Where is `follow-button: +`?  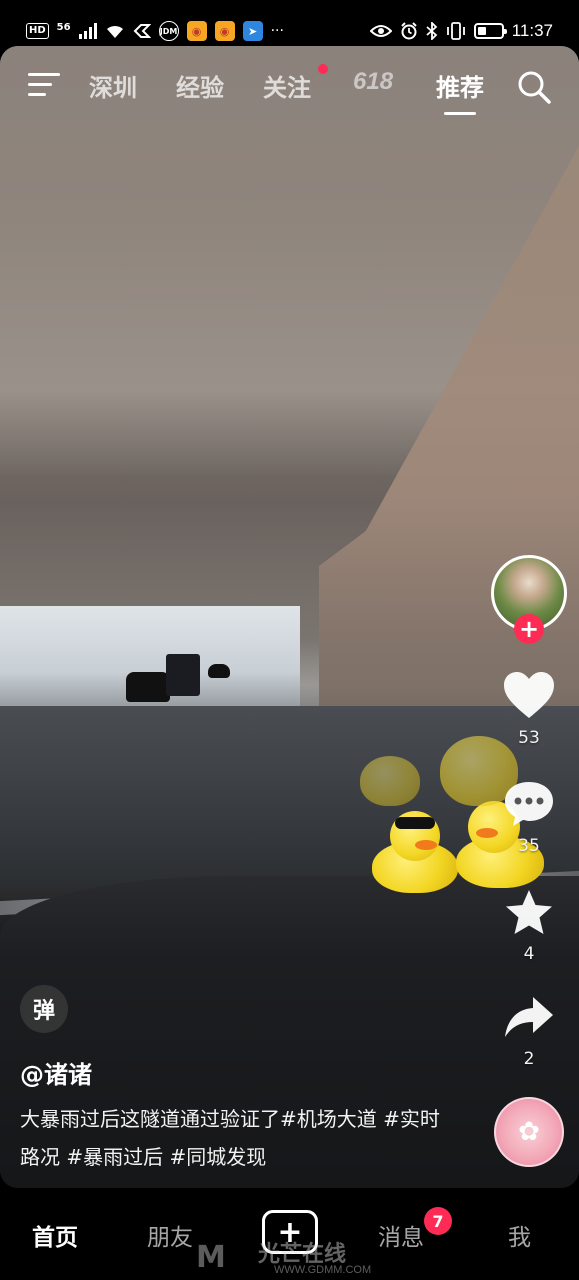 follow-button: + is located at coordinates (529, 629).